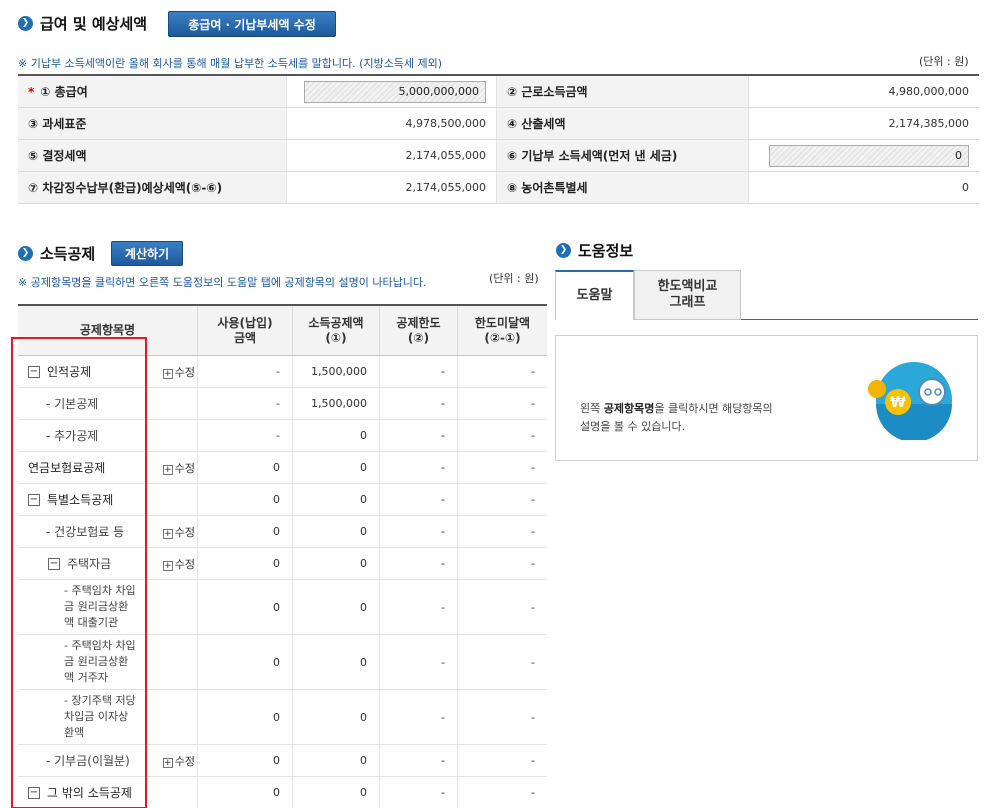  What do you see at coordinates (863, 123) in the screenshot?
I see `calculated-tax-value: 2,174,385,000` at bounding box center [863, 123].